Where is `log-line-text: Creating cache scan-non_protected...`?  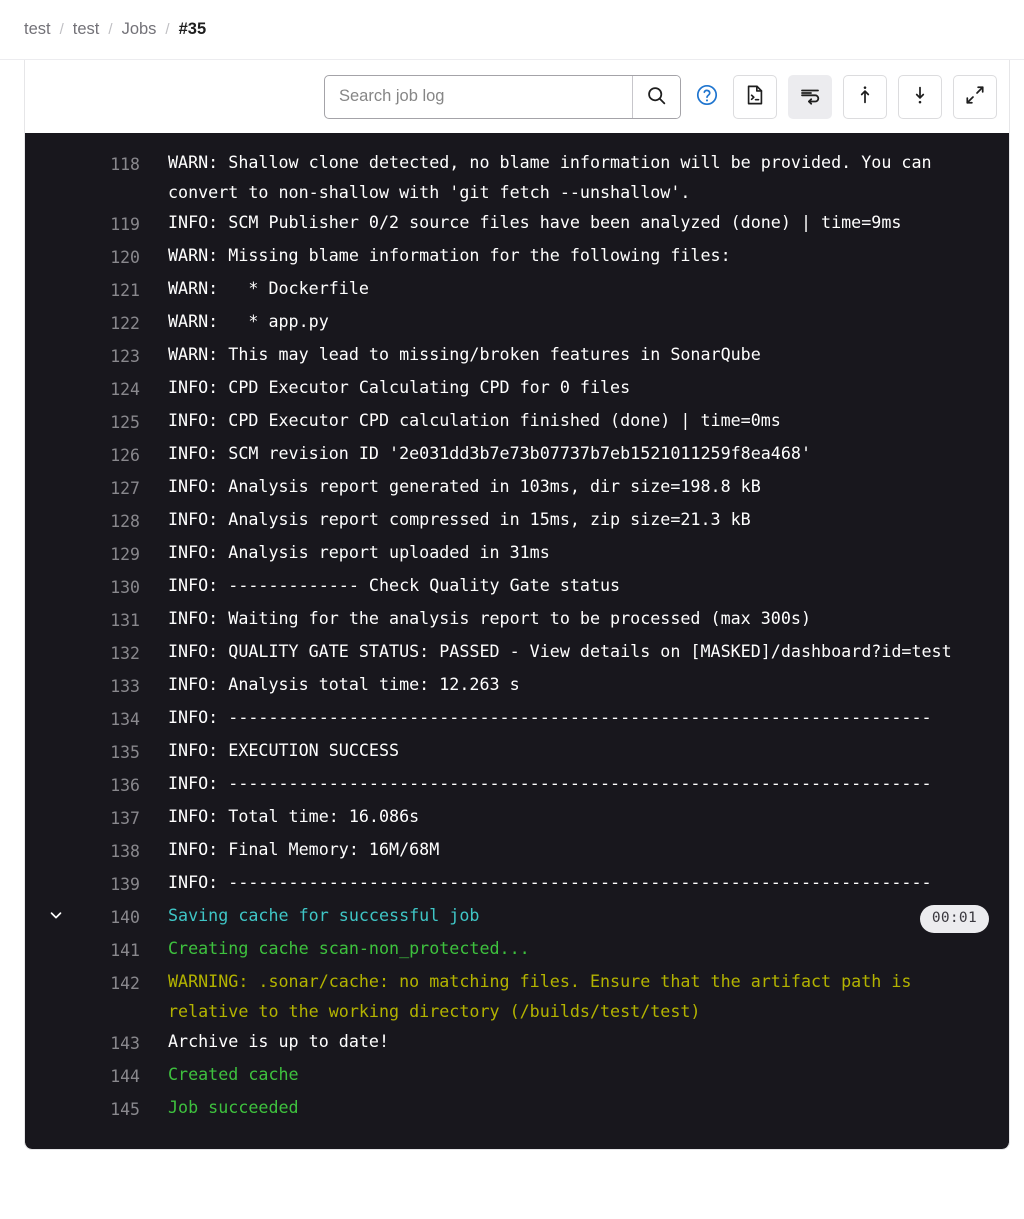
log-line-text: Creating cache scan-non_protected... is located at coordinates (349, 948).